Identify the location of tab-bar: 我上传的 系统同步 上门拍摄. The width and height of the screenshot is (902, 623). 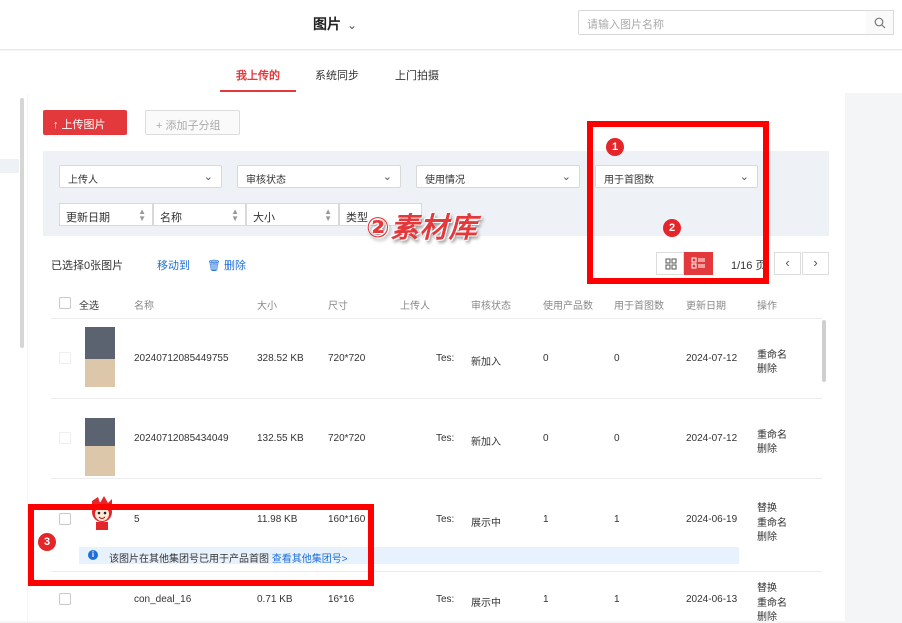
(451, 72).